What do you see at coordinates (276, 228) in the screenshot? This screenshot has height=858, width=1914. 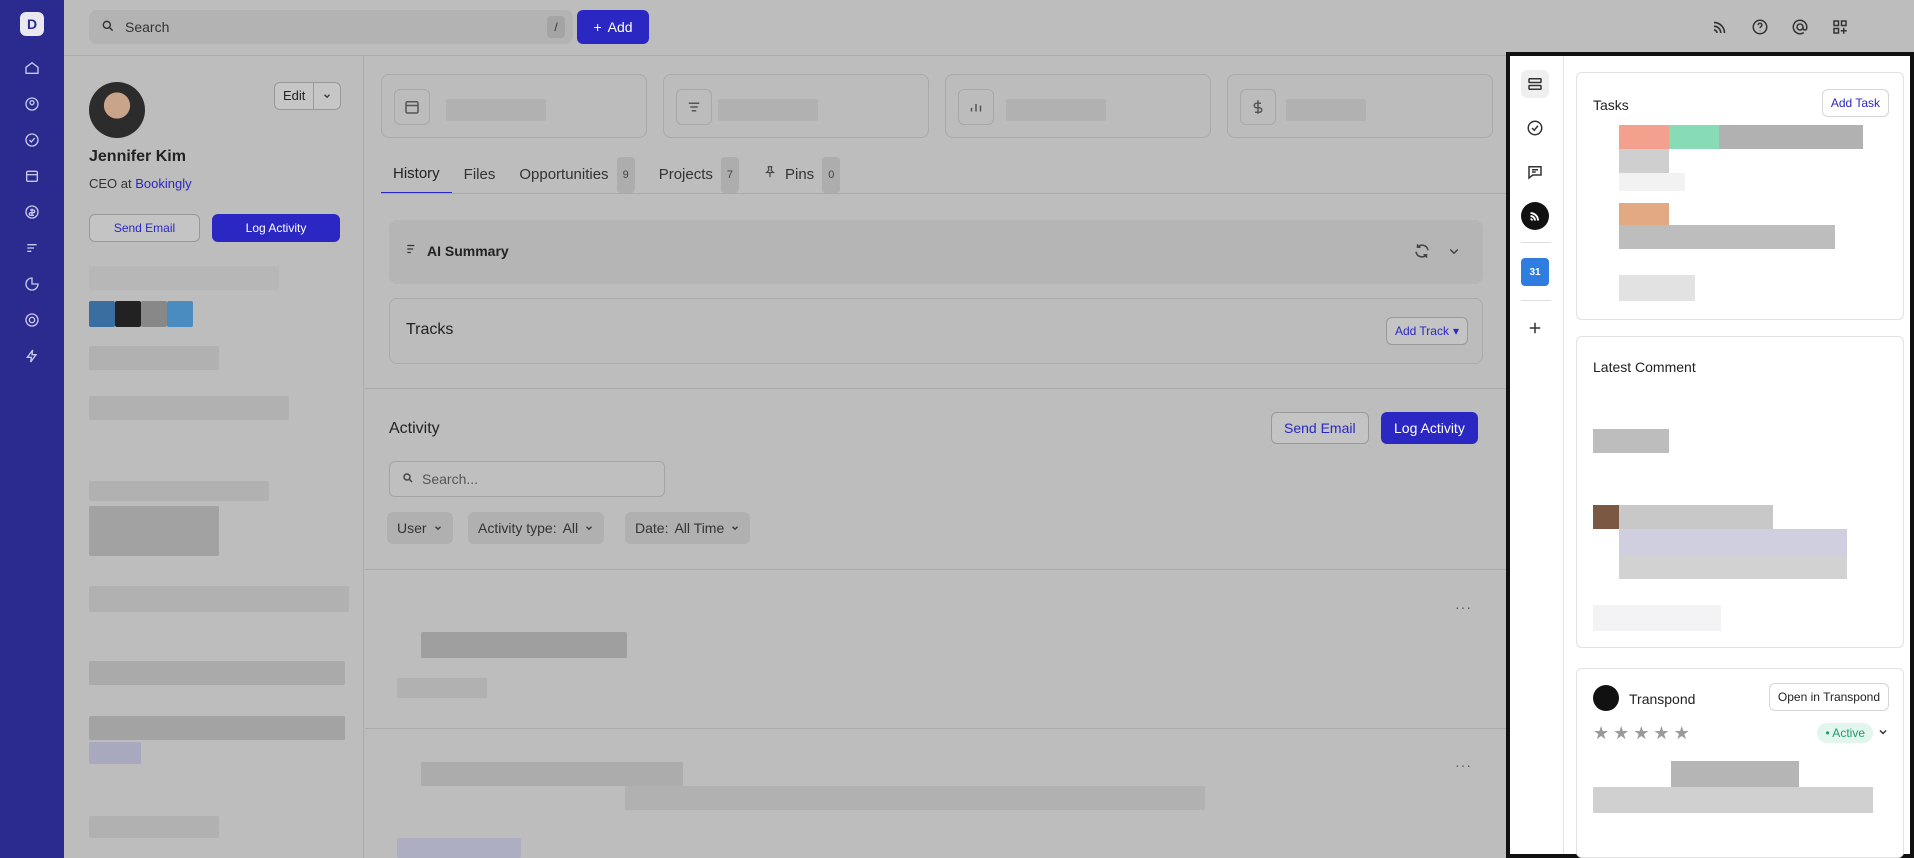 I see `log-activity-button: Log Activity` at bounding box center [276, 228].